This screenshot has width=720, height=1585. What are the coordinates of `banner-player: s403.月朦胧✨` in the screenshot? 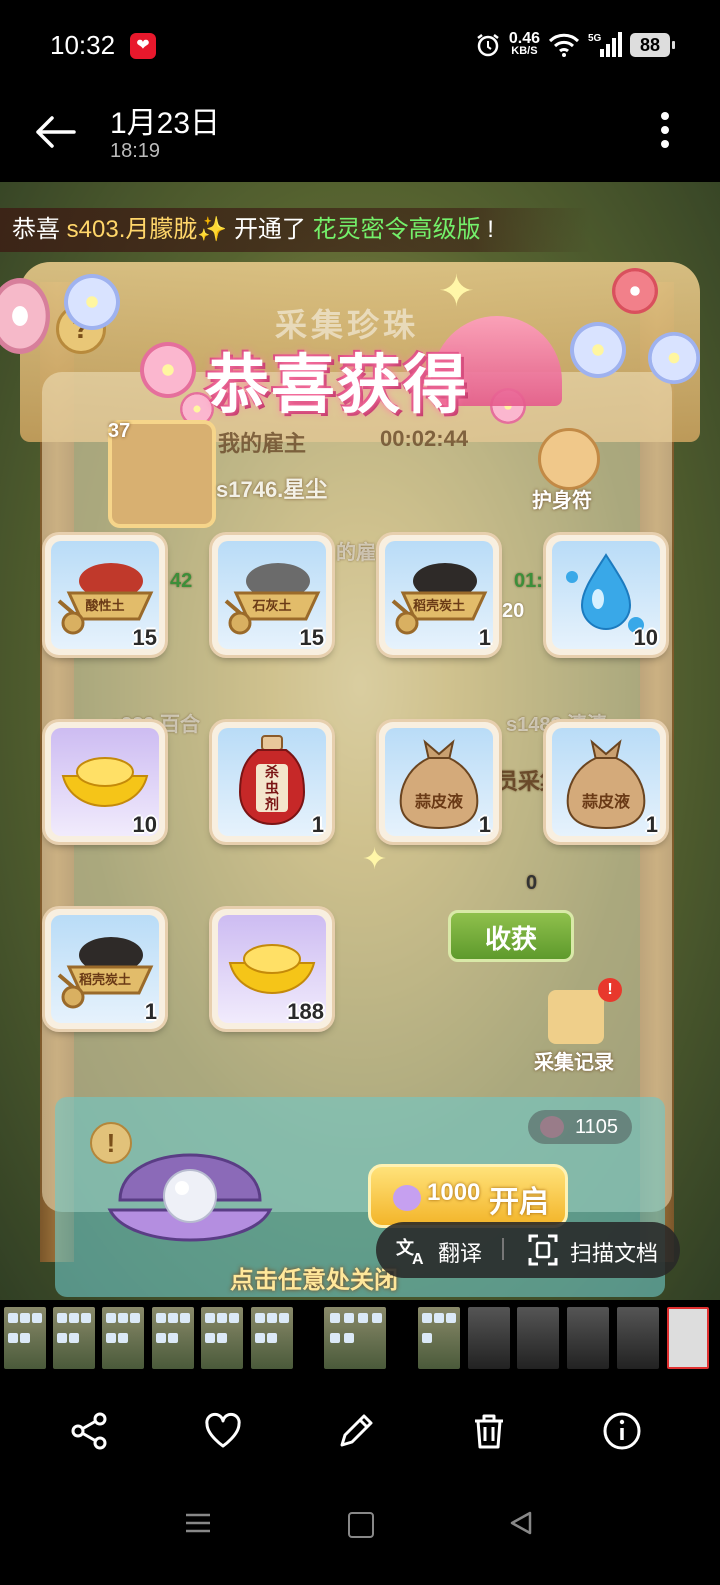 It's located at (147, 229).